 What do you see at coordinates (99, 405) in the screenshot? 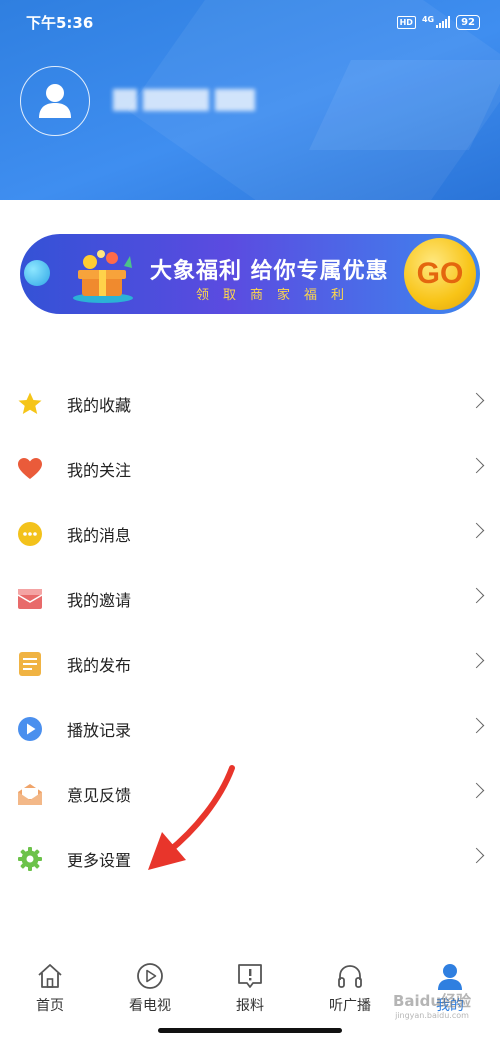
I see `menu-label: 我的收藏` at bounding box center [99, 405].